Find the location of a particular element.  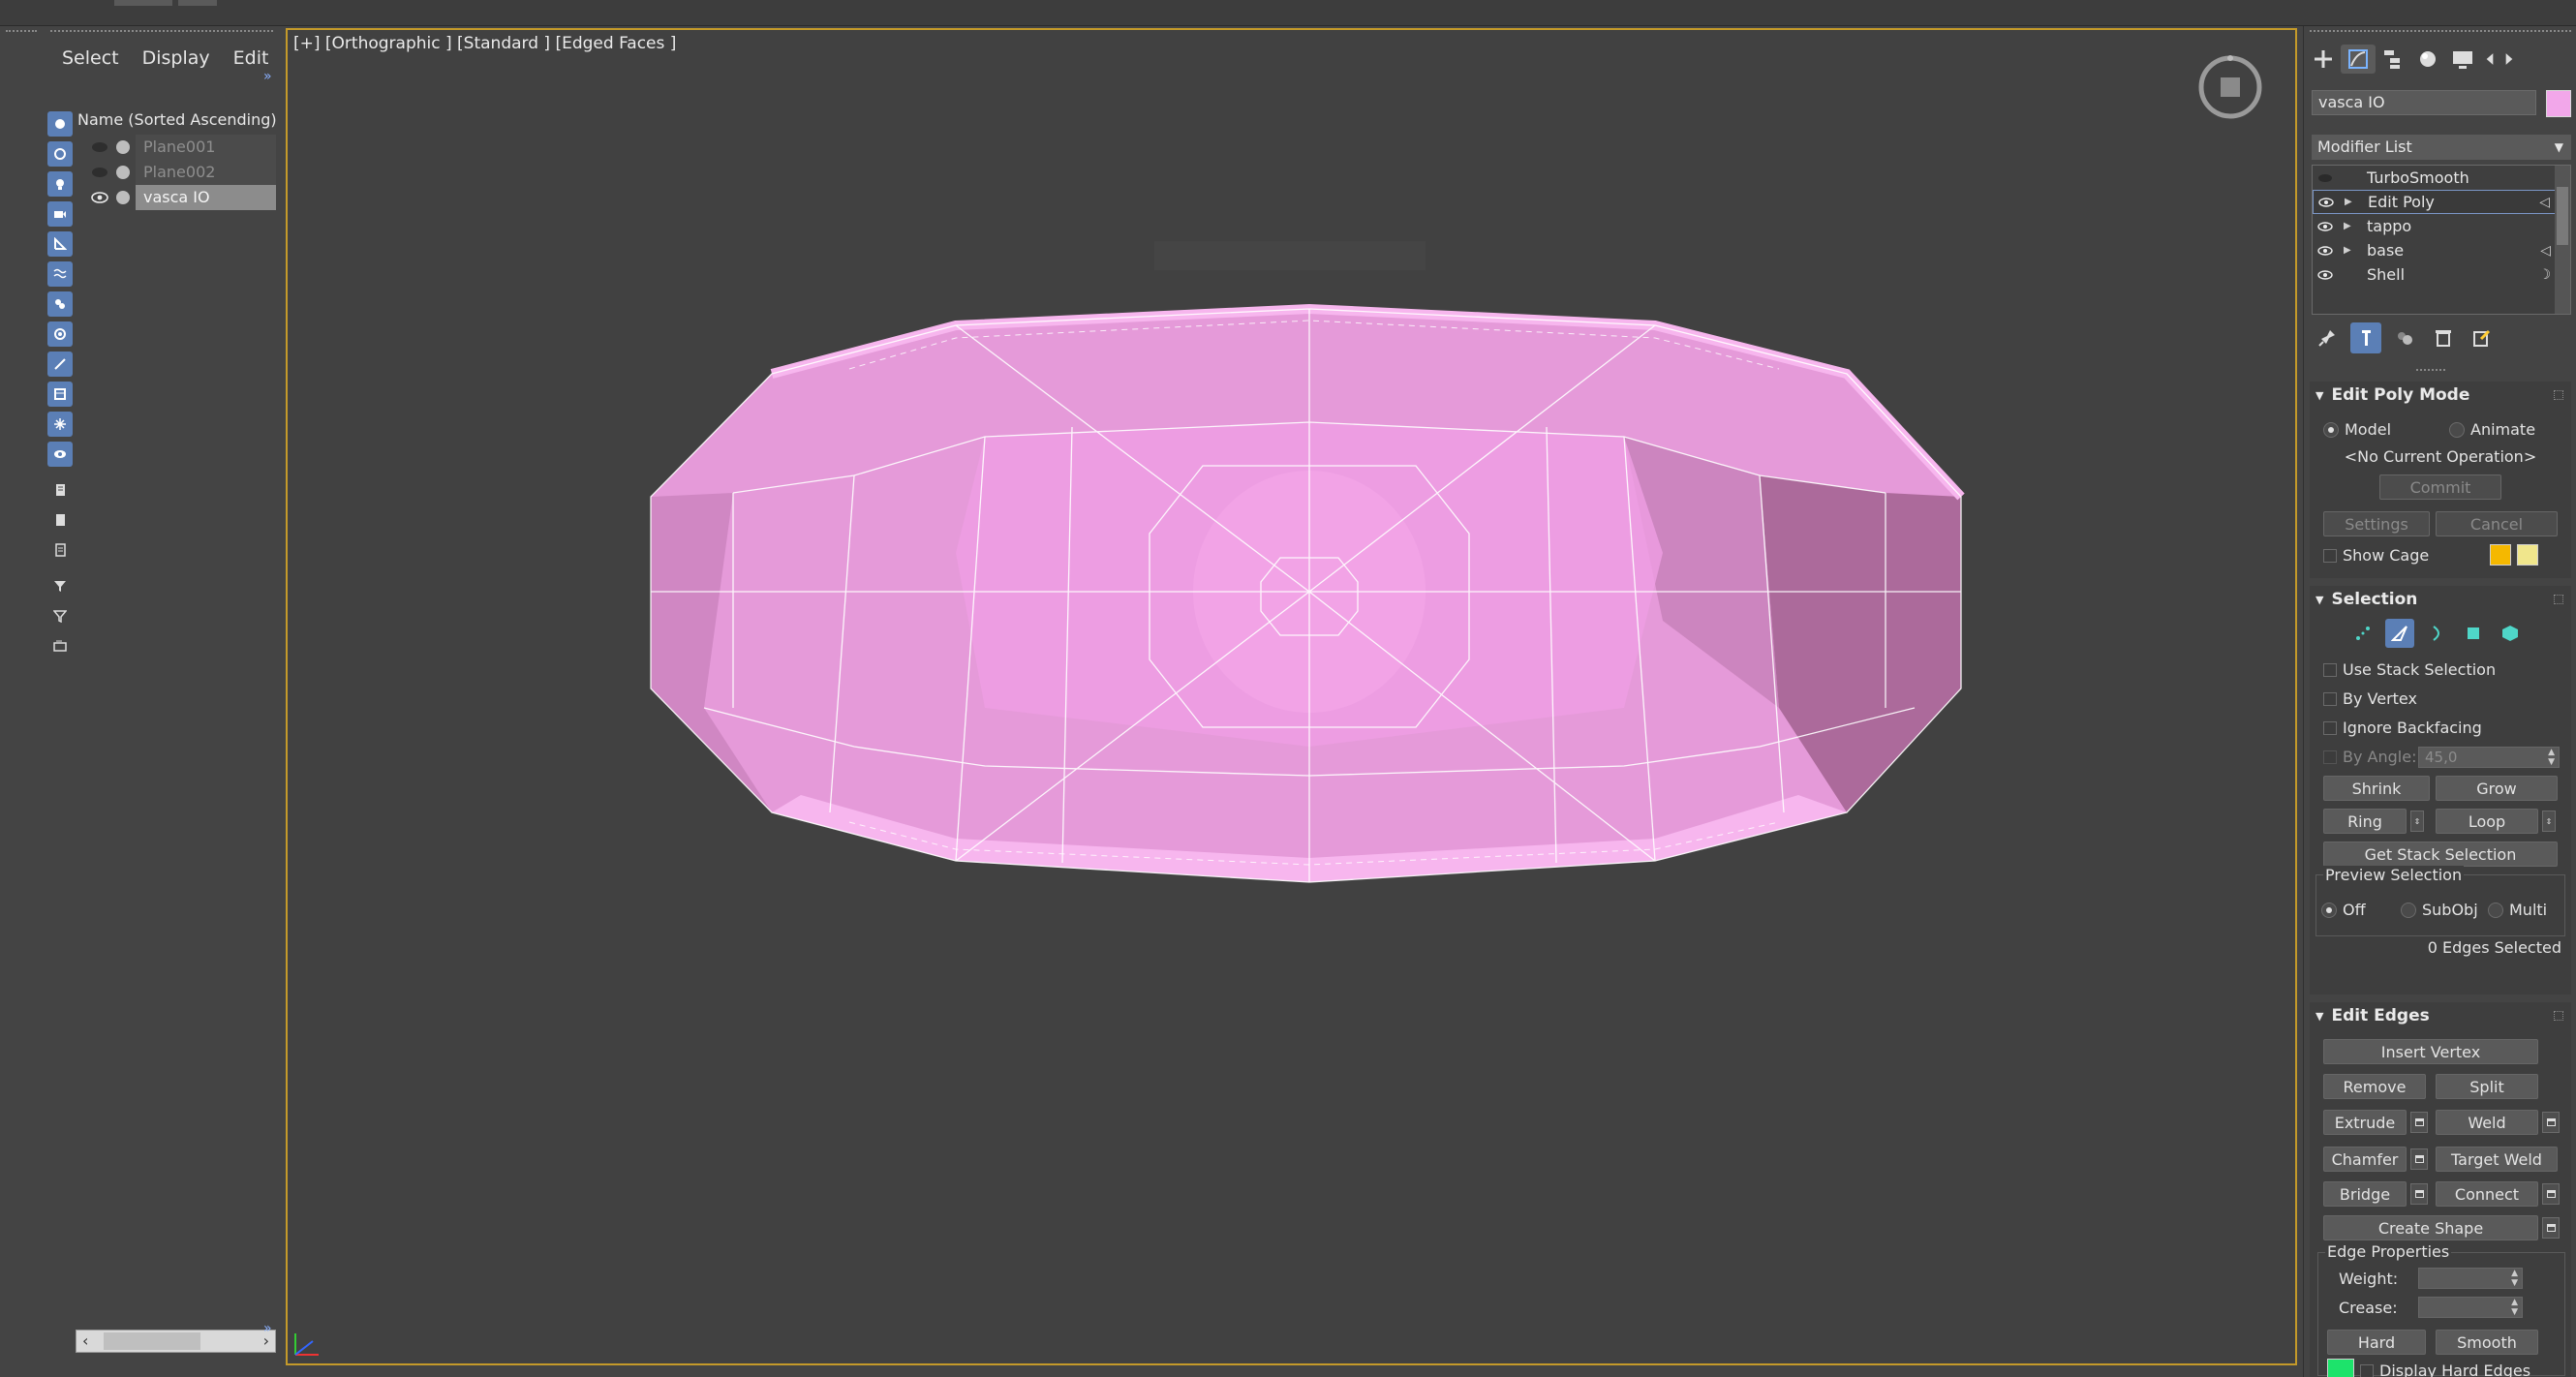

configure-modifier-sets-icon is located at coordinates (2482, 338).